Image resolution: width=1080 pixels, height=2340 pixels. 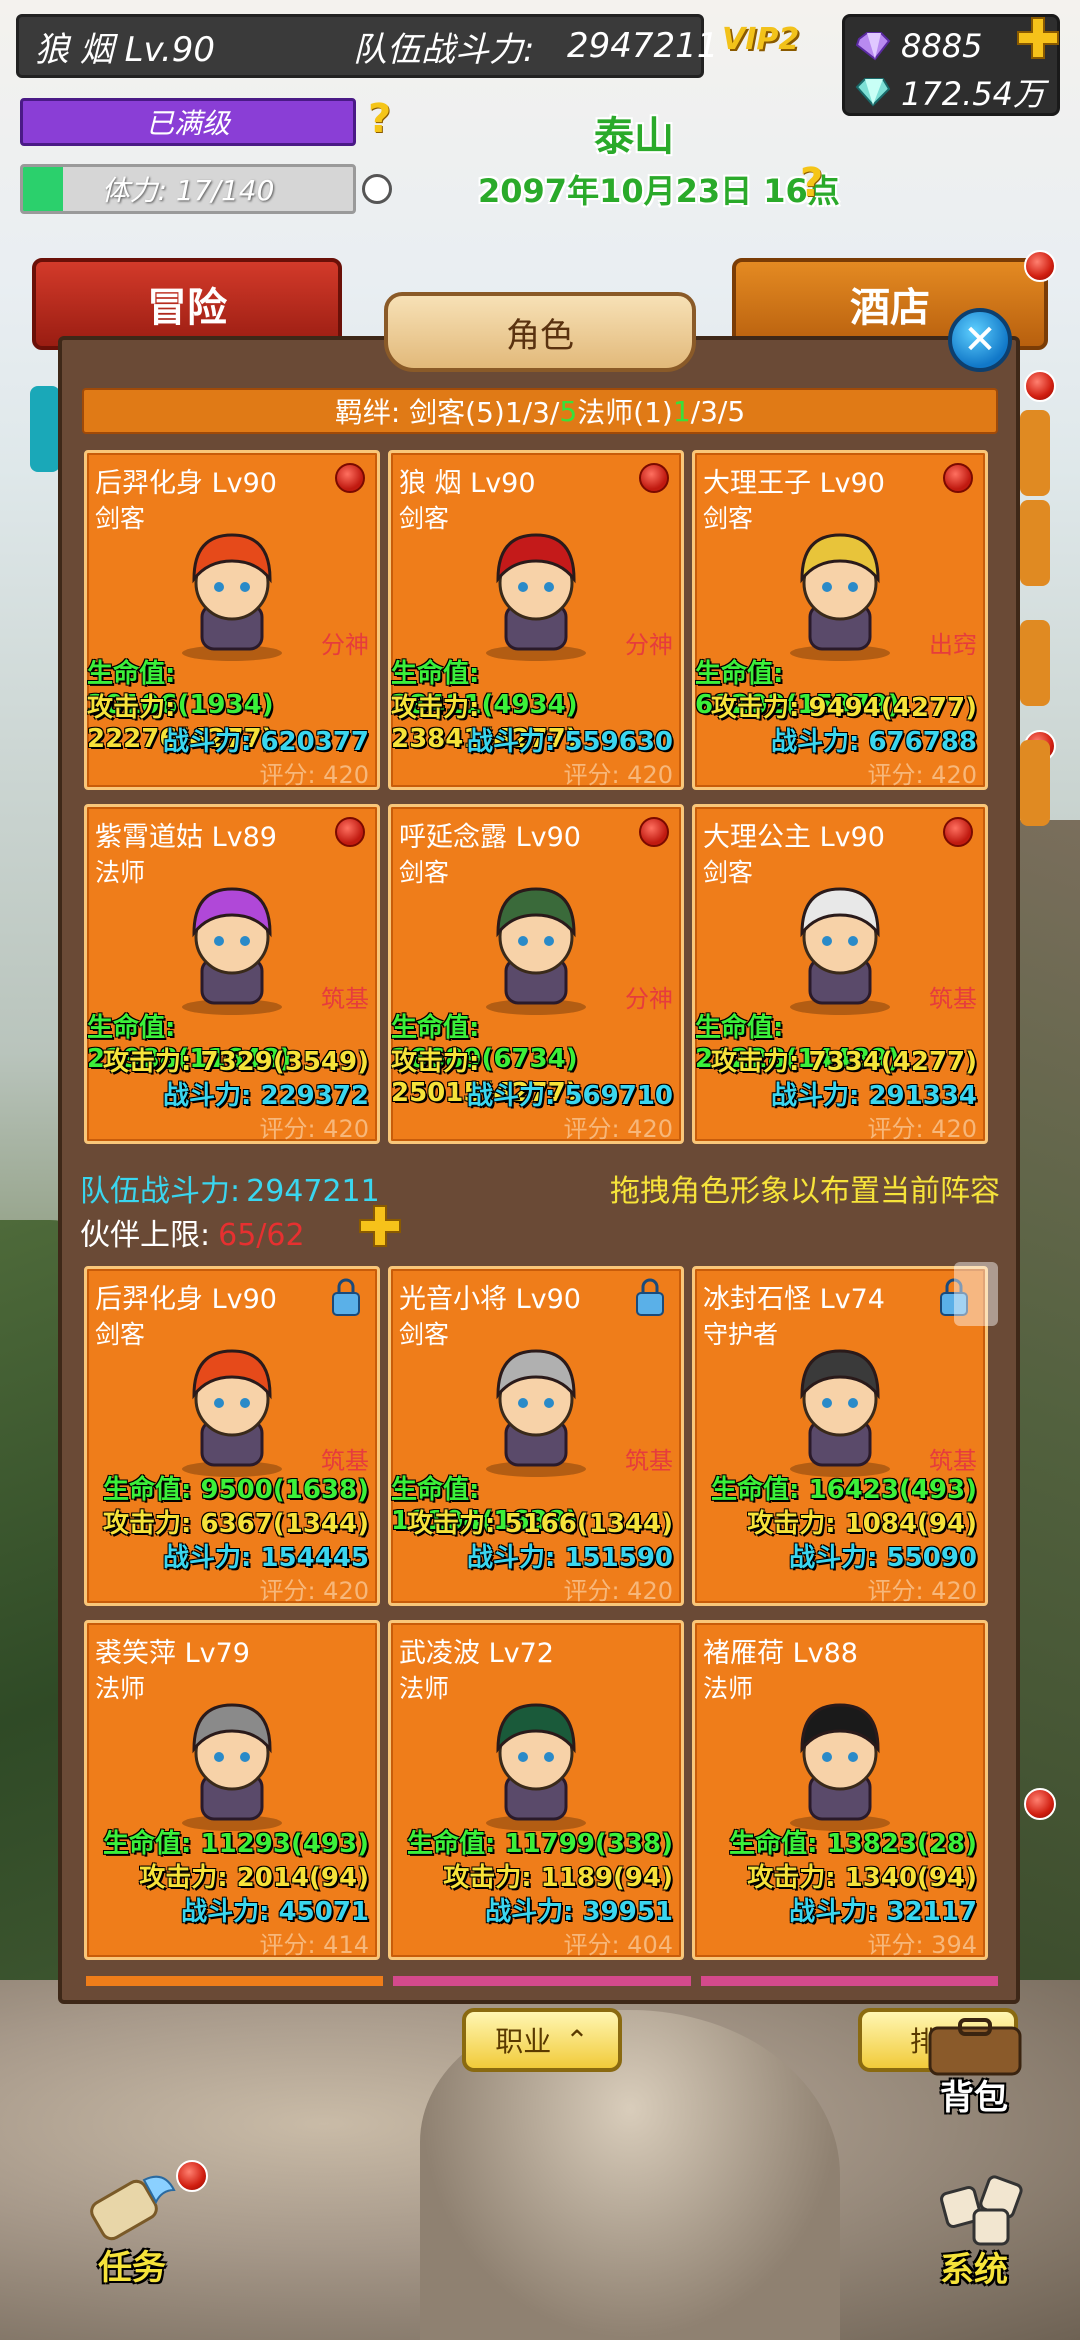 What do you see at coordinates (974, 2094) in the screenshot?
I see `bag-label: 背包` at bounding box center [974, 2094].